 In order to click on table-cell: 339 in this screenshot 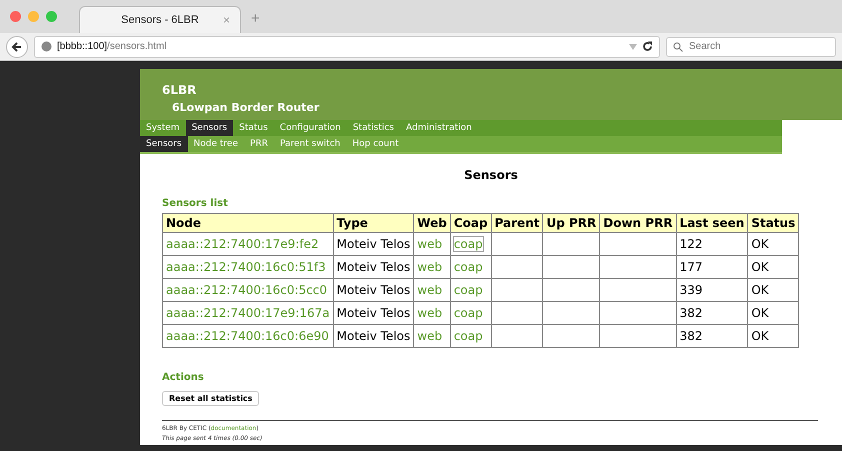, I will do `click(712, 290)`.